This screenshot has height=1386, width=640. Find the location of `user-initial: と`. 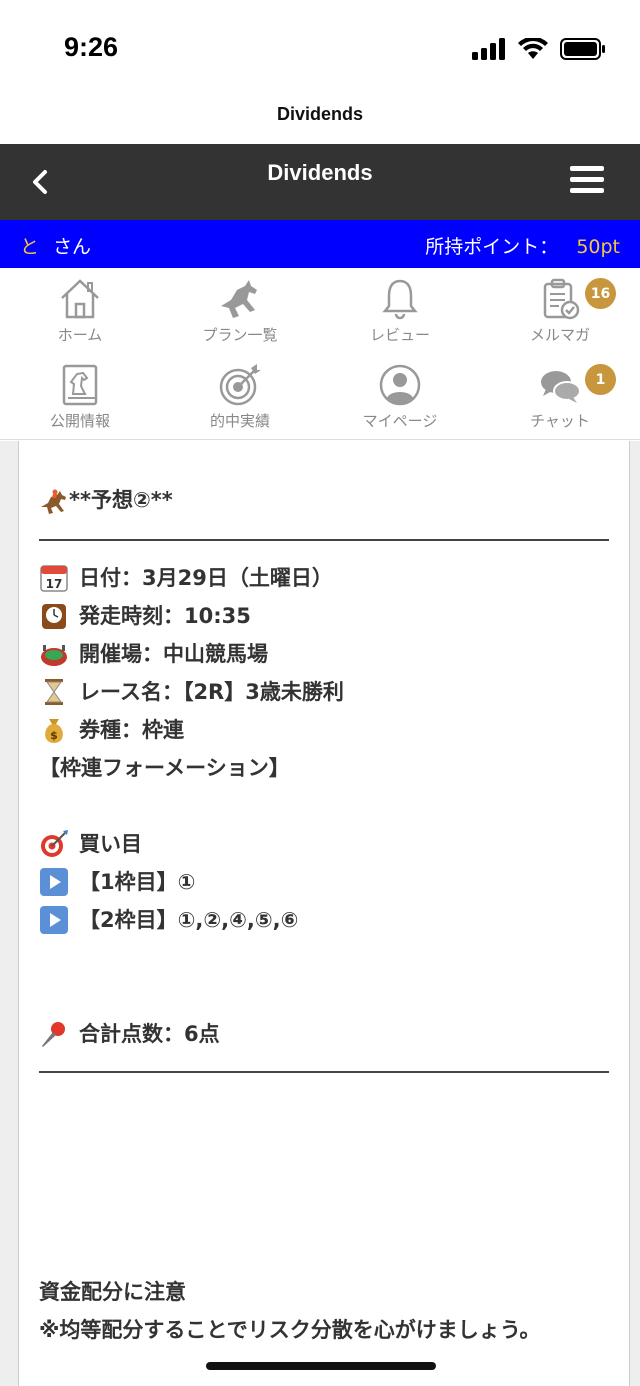

user-initial: と is located at coordinates (30, 247).